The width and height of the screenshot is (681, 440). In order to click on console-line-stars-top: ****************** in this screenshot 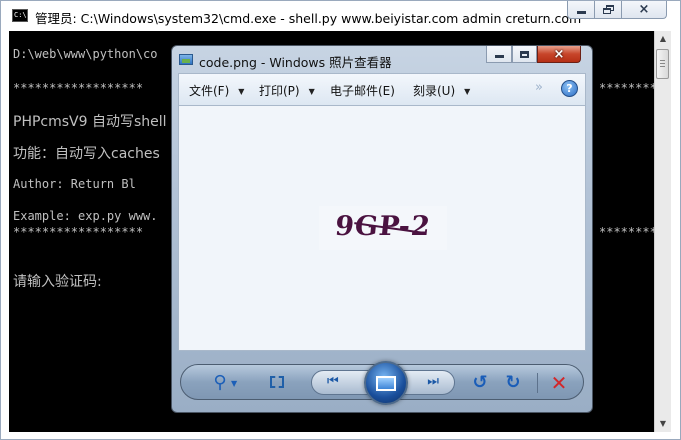, I will do `click(78, 88)`.